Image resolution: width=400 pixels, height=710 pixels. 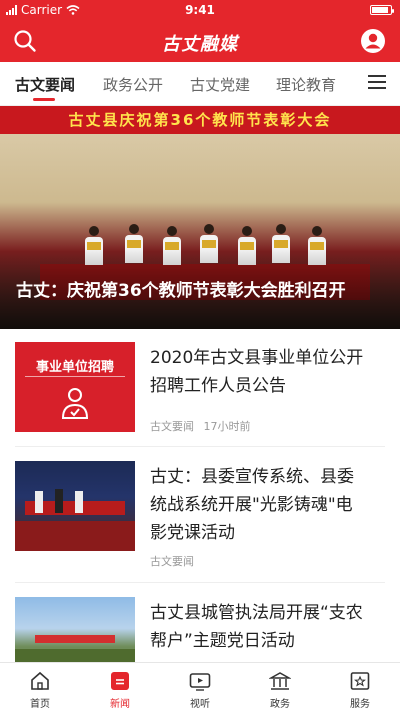 I want to click on article-item: 古丈：县委宣传系统、县委 统战系统开展"光影铸魂"电 影党课活动 古文要闻, so click(x=200, y=514).